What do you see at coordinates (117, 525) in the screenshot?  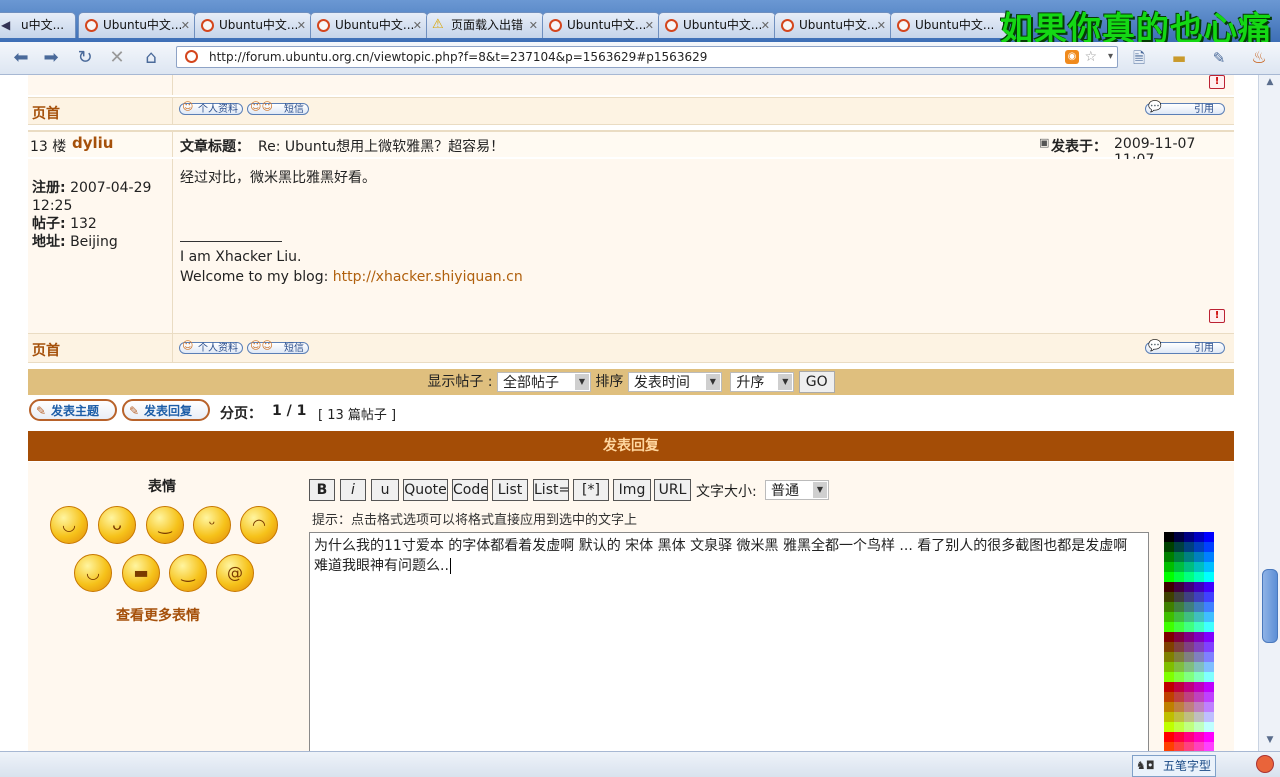 I see `smiley-tongue-icon: ᴗ` at bounding box center [117, 525].